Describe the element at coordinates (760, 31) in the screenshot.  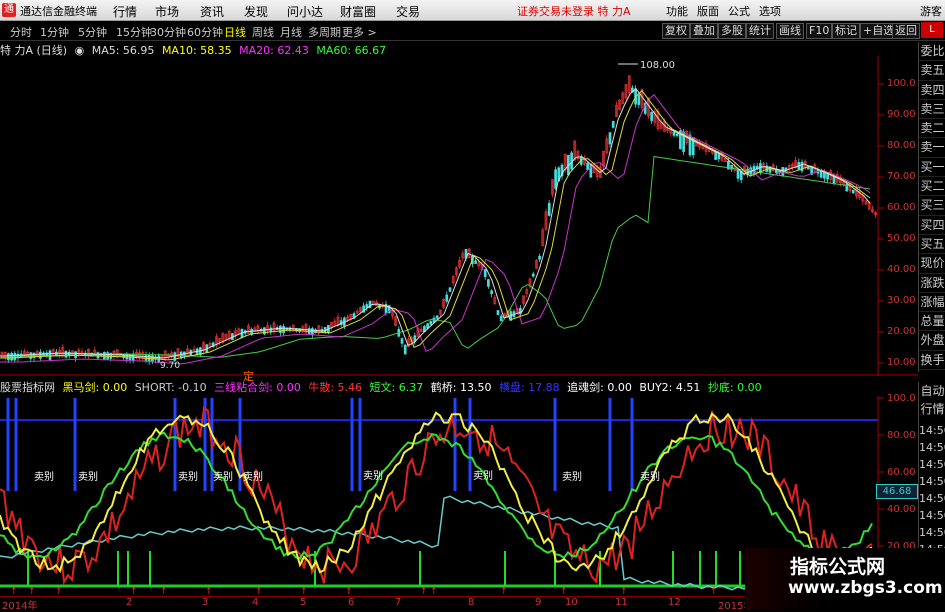
I see `statistics-button: 统计` at that location.